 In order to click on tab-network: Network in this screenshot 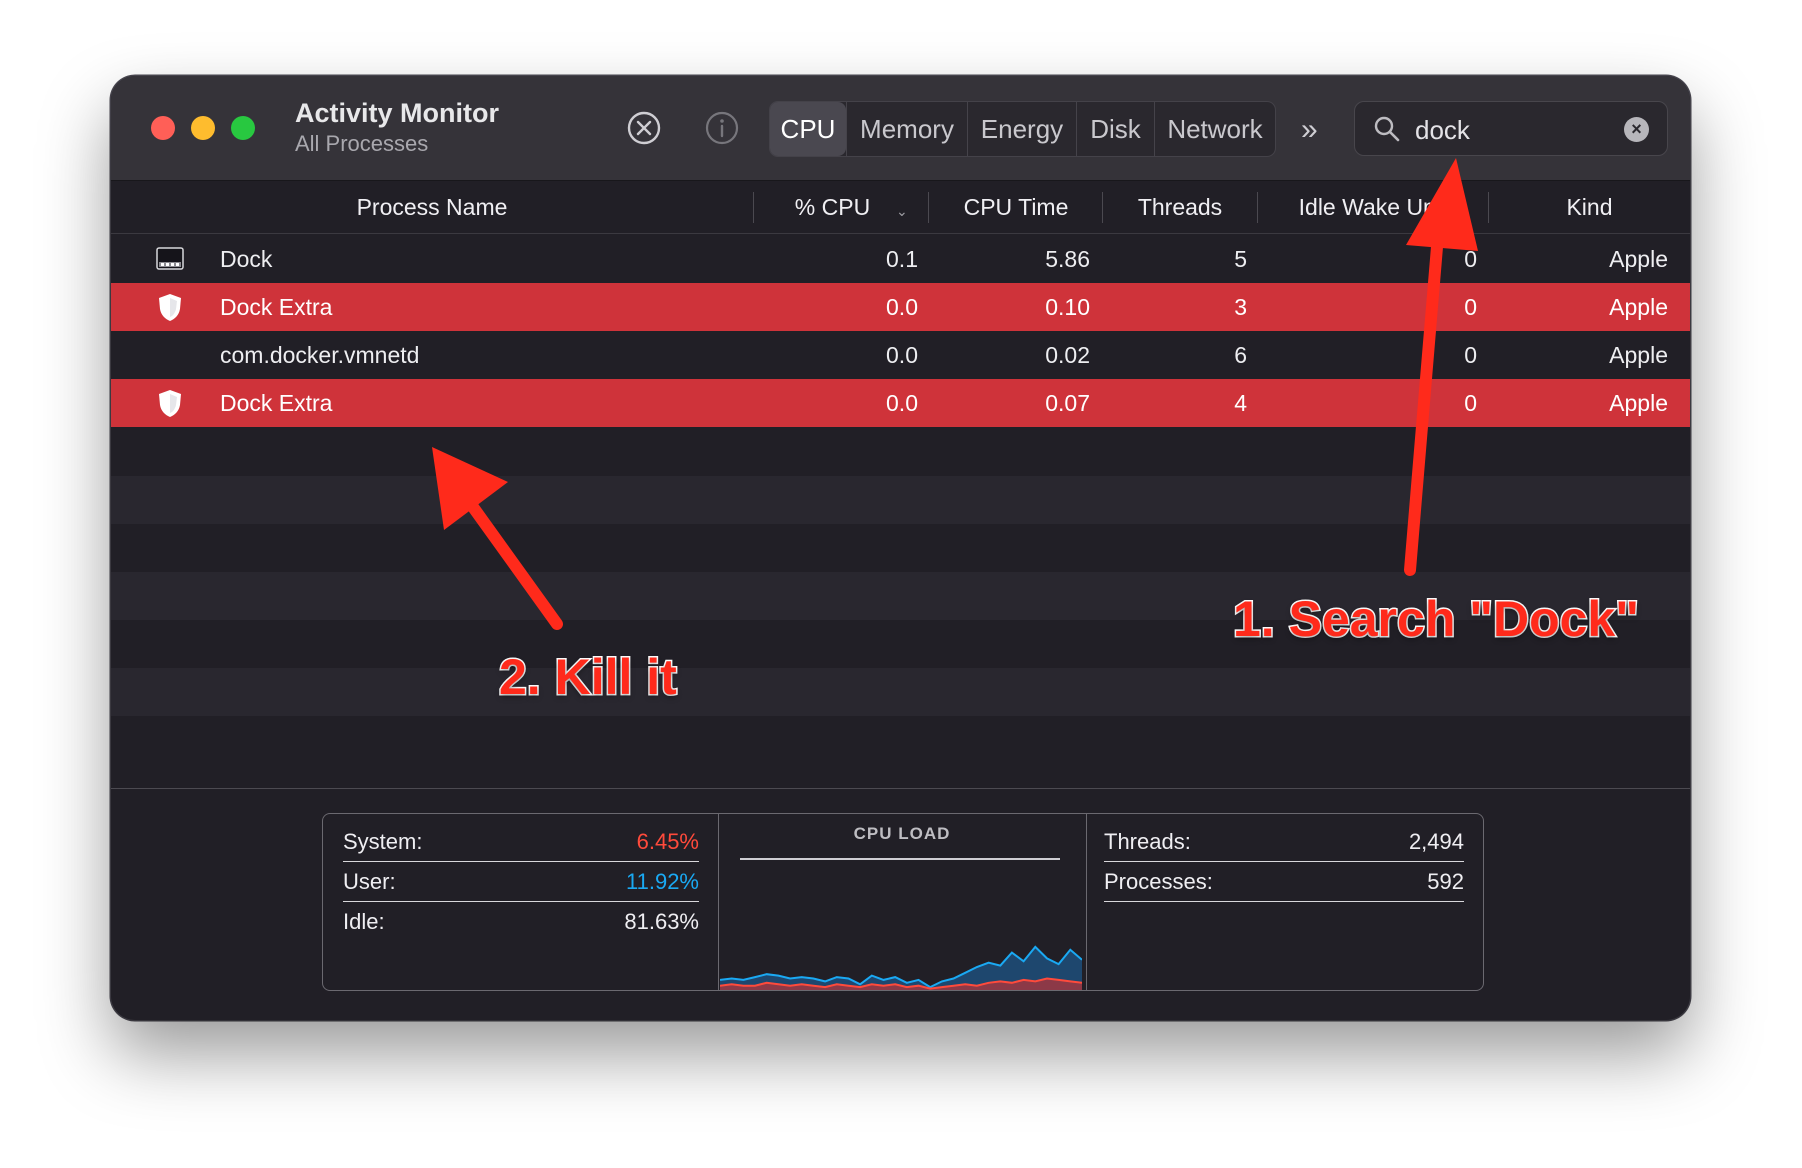, I will do `click(1214, 129)`.